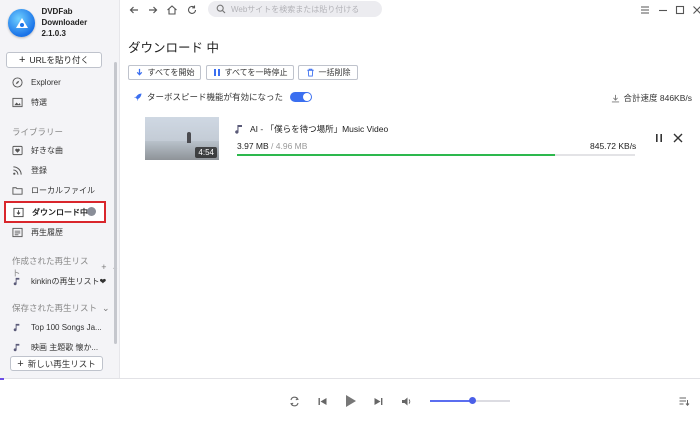 This screenshot has width=700, height=423. Describe the element at coordinates (645, 10) in the screenshot. I see `menu-icon` at that location.